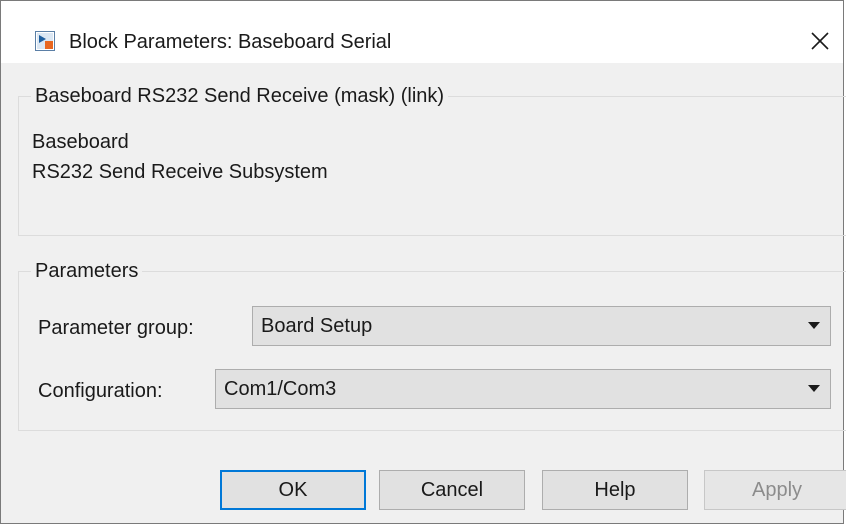  I want to click on close-icon, so click(820, 43).